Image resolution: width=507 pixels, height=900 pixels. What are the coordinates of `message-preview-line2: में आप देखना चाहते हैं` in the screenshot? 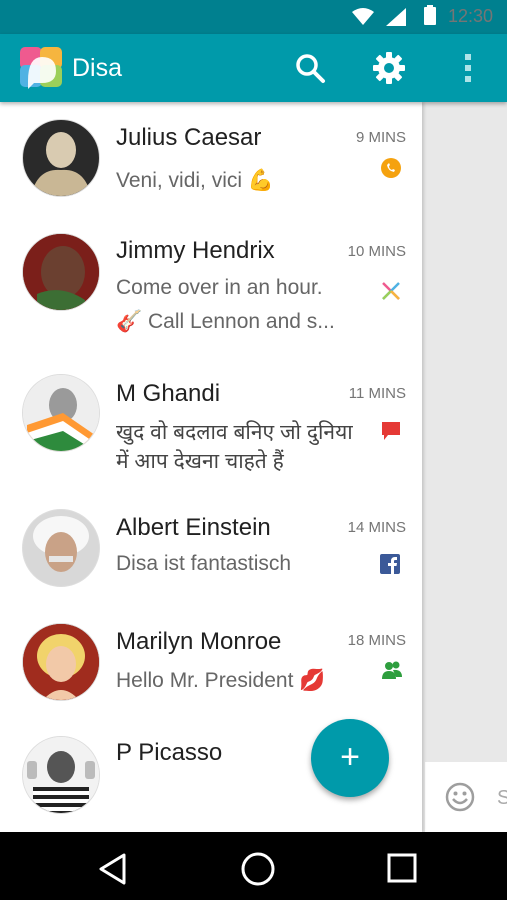 It's located at (200, 461).